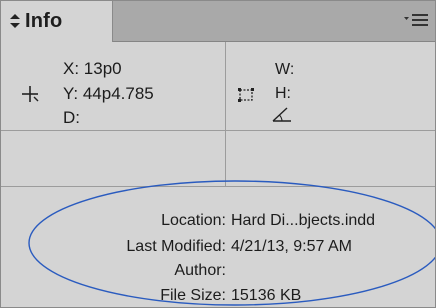 The width and height of the screenshot is (436, 308). What do you see at coordinates (193, 220) in the screenshot?
I see `location-label: Location:` at bounding box center [193, 220].